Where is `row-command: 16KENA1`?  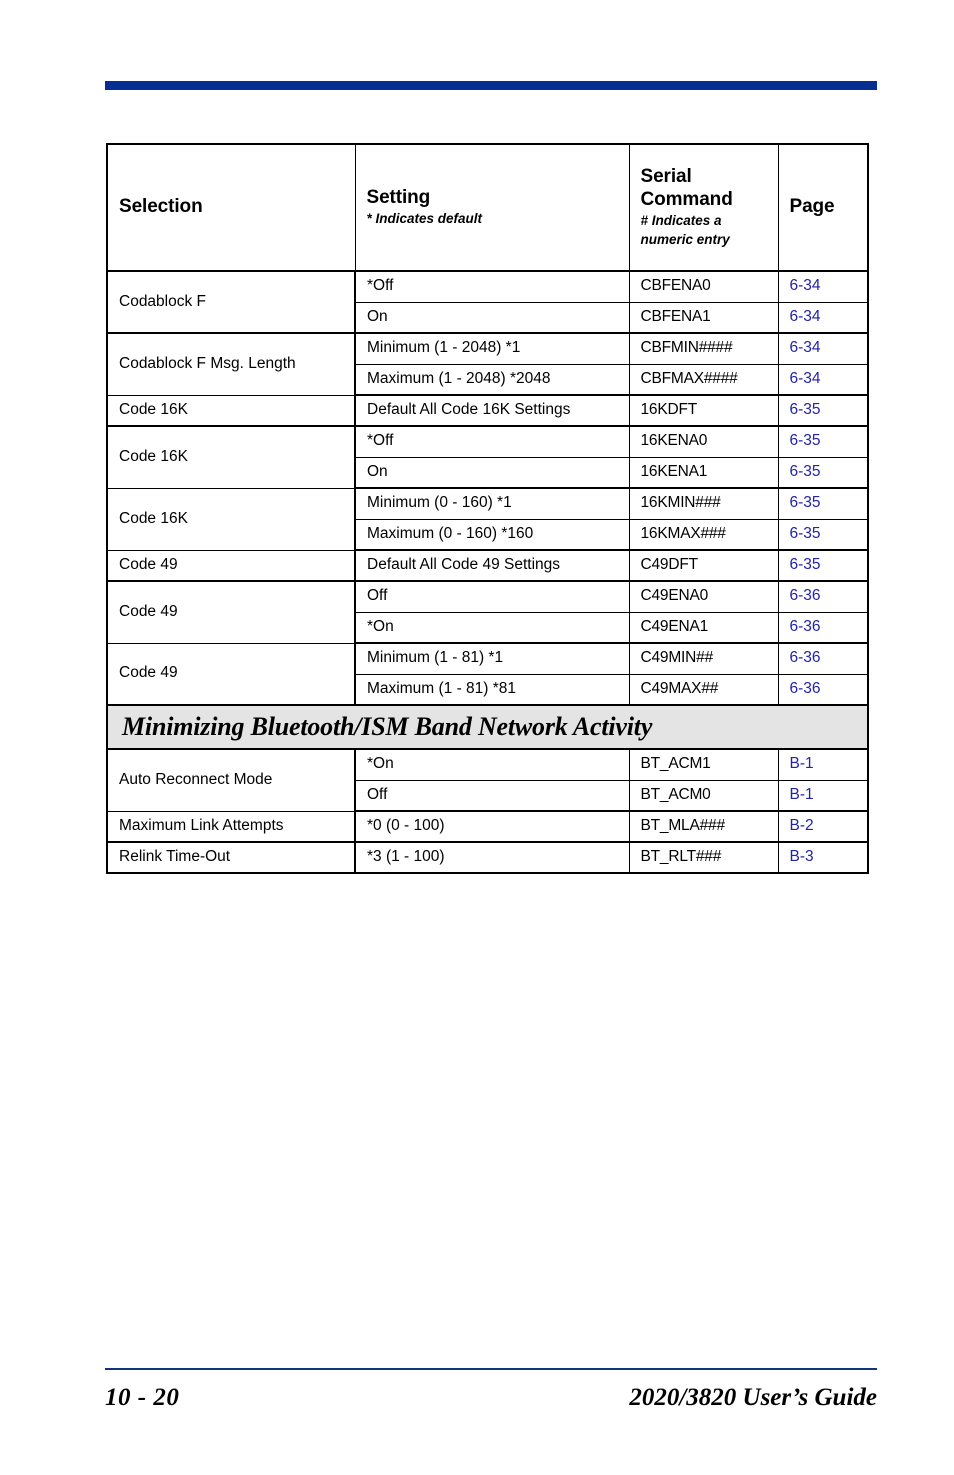 row-command: 16KENA1 is located at coordinates (703, 472).